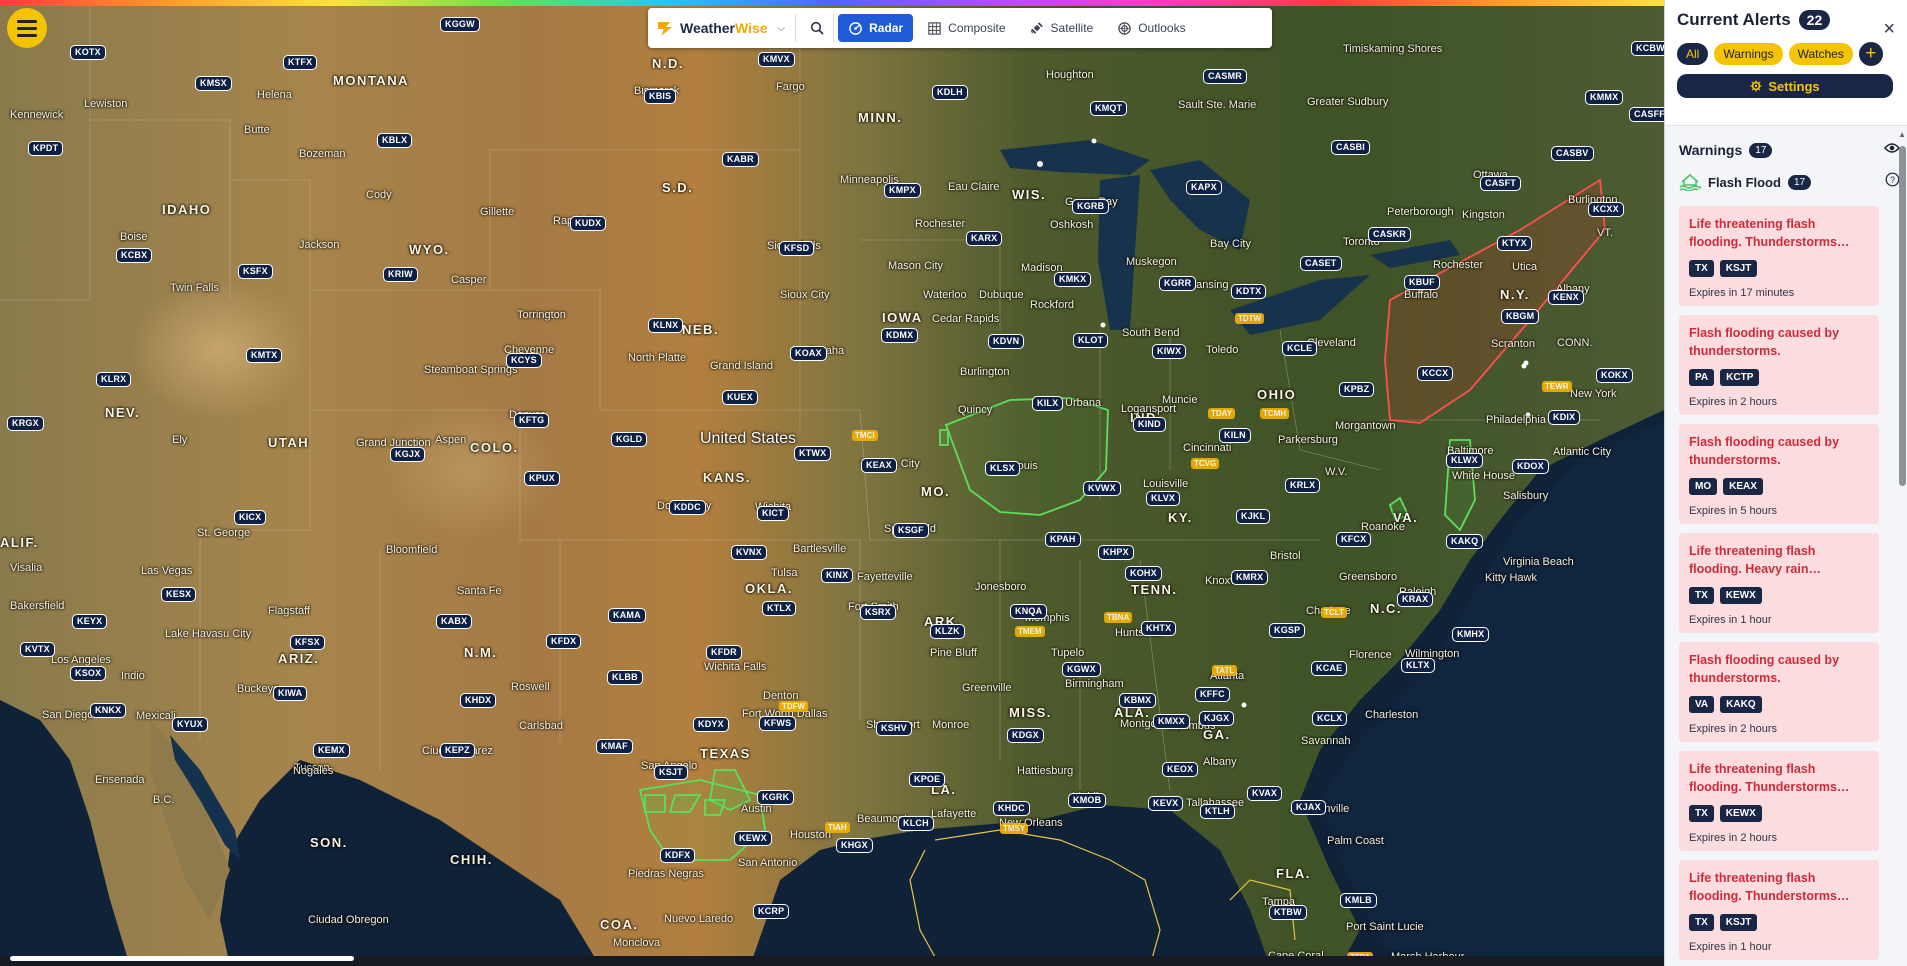 The height and width of the screenshot is (966, 1907). What do you see at coordinates (1646, 114) in the screenshot?
I see `radar-station-marker: CASFF` at bounding box center [1646, 114].